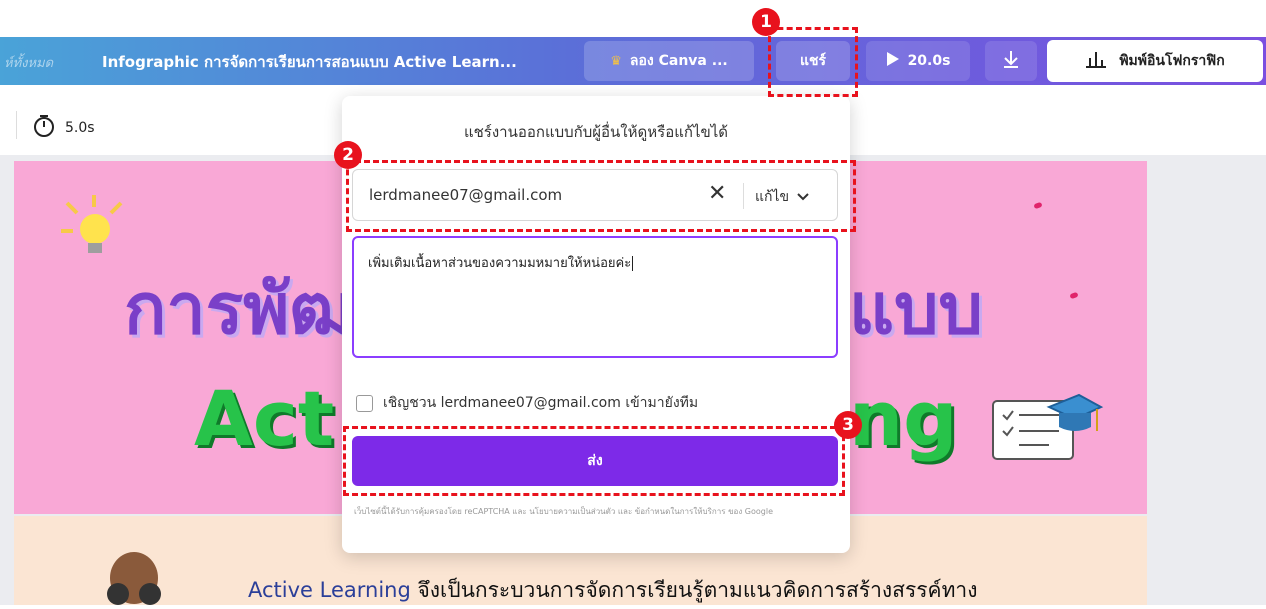 The width and height of the screenshot is (1266, 609). I want to click on bar-chart-icon, so click(1096, 61).